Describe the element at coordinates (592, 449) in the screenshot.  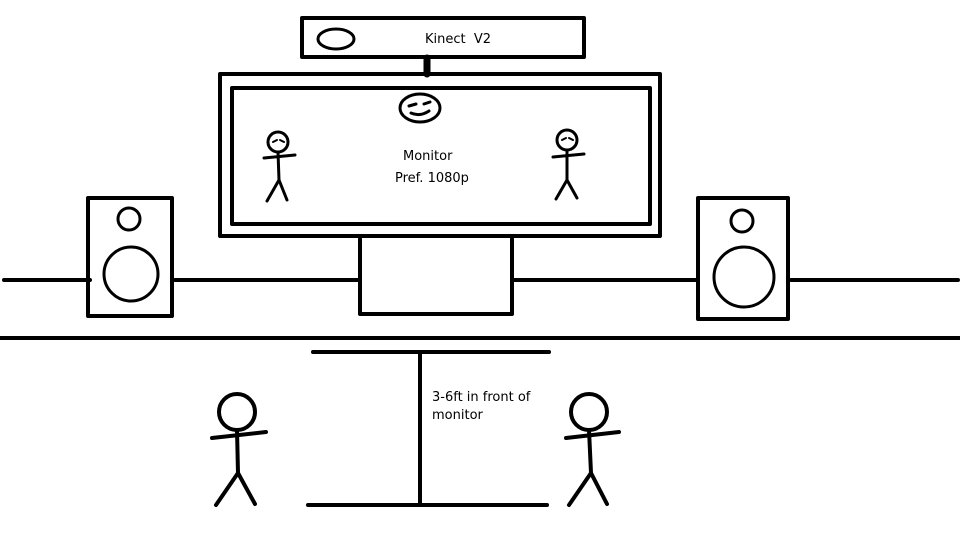
I see `person-right-icon` at that location.